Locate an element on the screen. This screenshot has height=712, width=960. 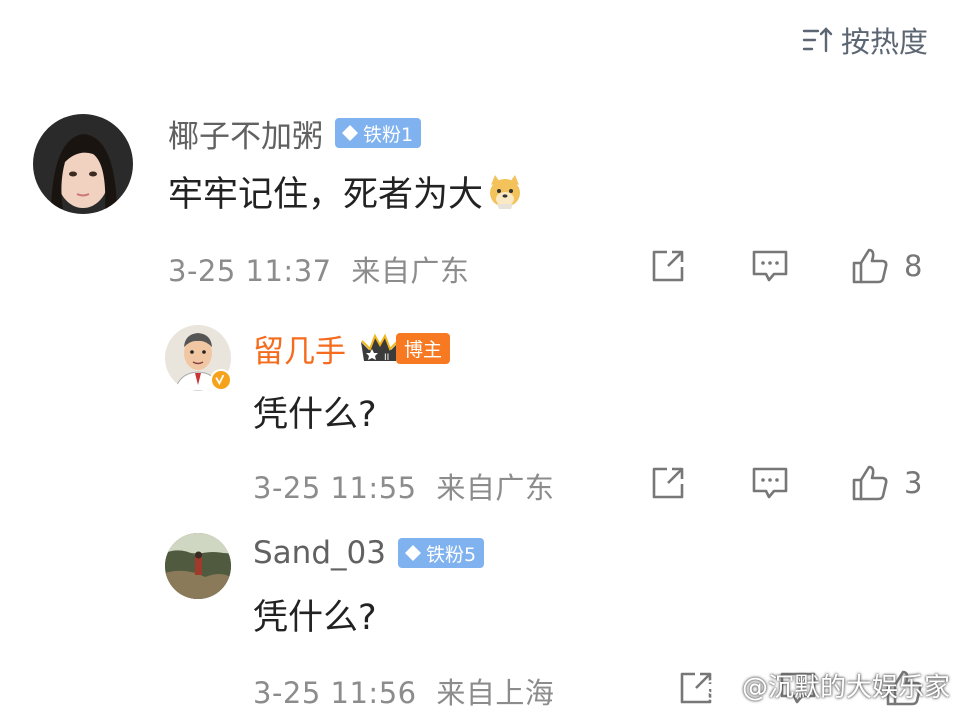
comment-meta: 3-25 11:37 来自广东 is located at coordinates (318, 269).